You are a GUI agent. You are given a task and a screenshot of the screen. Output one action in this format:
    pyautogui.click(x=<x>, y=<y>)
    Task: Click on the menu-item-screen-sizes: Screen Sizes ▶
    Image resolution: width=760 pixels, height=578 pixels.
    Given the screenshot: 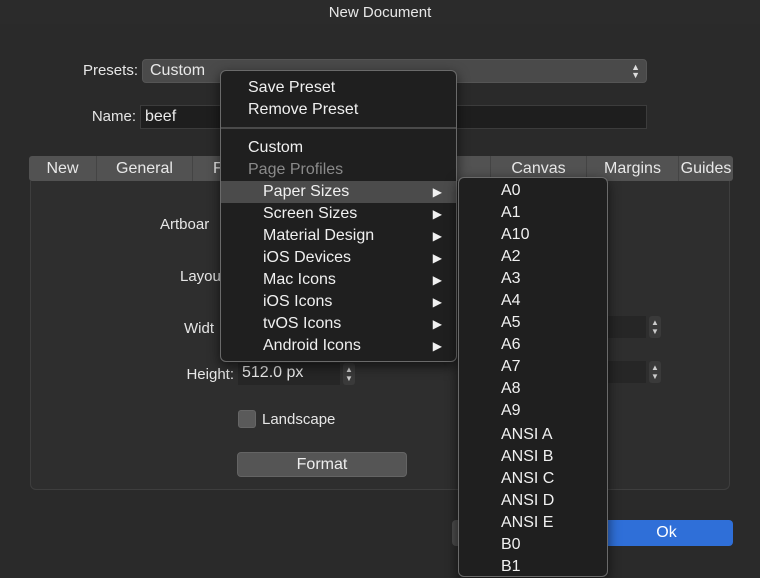 What is the action you would take?
    pyautogui.click(x=338, y=214)
    